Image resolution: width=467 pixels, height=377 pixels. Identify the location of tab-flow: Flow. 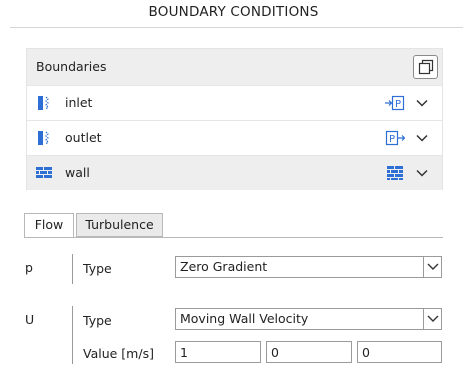
(49, 225).